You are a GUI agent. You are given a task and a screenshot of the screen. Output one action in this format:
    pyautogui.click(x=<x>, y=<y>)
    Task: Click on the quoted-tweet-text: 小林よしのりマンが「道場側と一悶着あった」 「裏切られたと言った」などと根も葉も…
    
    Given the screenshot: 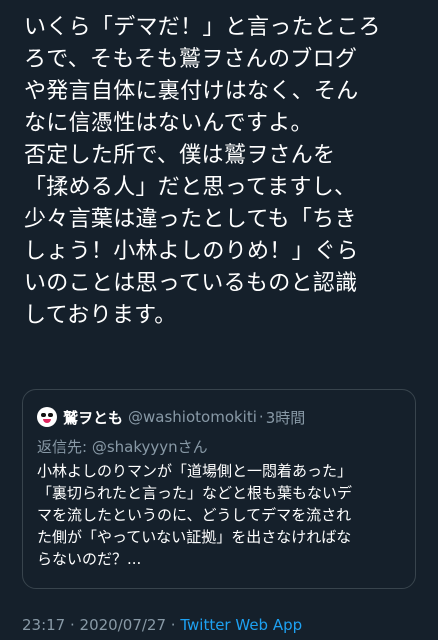 What is the action you would take?
    pyautogui.click(x=222, y=515)
    